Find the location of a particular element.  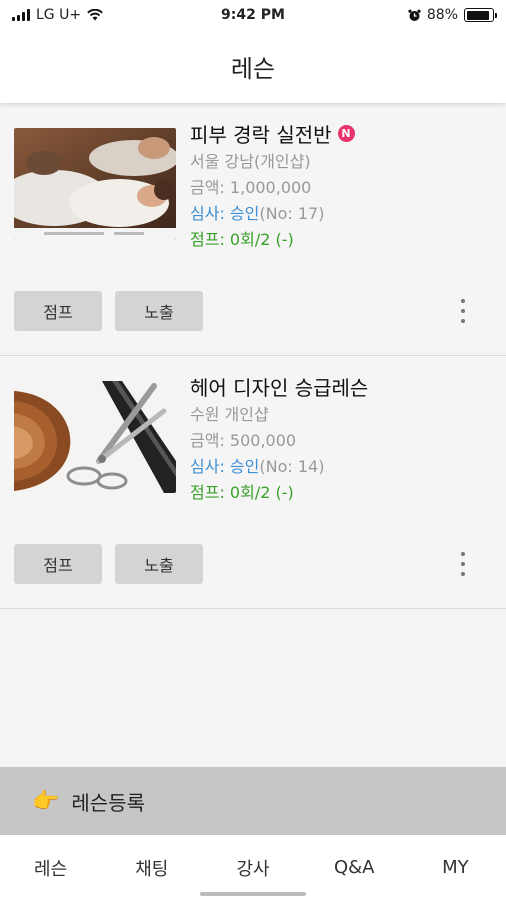

pointing-hand-icon: 👉 is located at coordinates (46, 801).